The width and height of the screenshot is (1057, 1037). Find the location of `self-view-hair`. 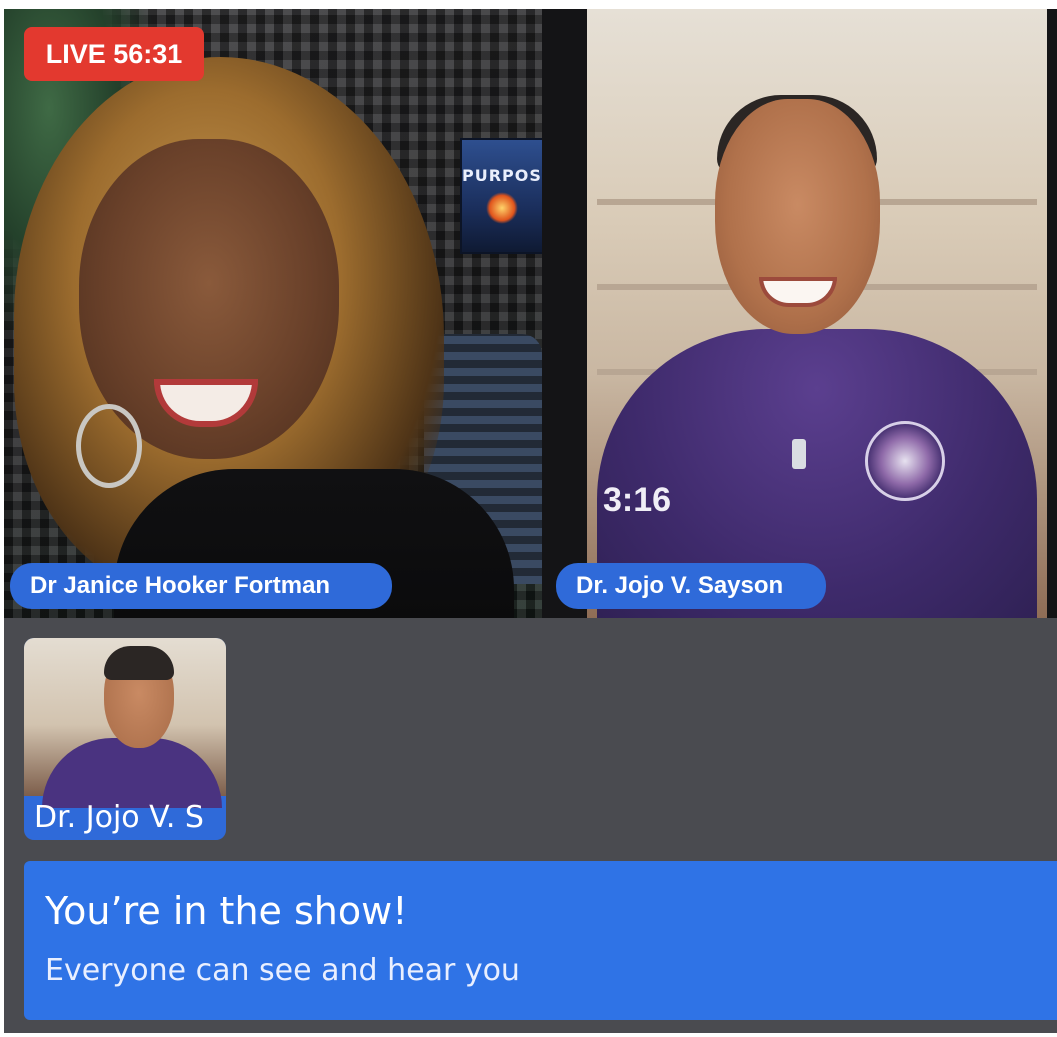

self-view-hair is located at coordinates (139, 663).